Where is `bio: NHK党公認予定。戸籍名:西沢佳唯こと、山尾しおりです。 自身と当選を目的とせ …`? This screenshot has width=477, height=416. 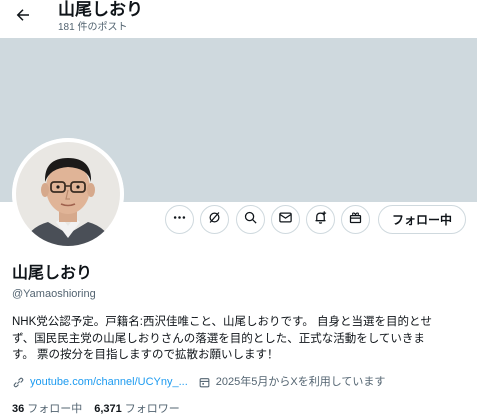 bio: NHK党公認予定。戸籍名:西沢佳唯こと、山尾しおりです。 自身と当選を目的とせ … is located at coordinates (239, 339).